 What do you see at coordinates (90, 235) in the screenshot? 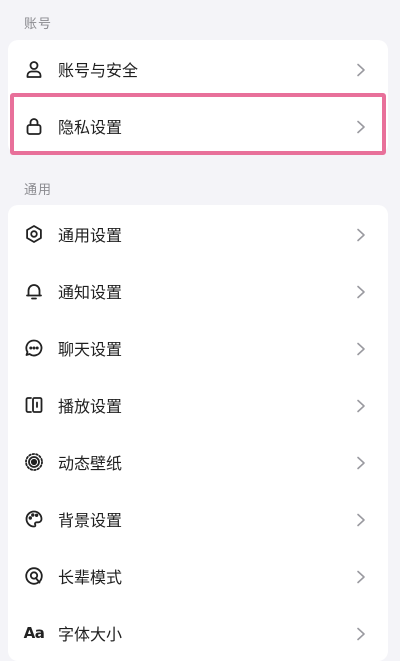
I see `row-label: 通用设置` at bounding box center [90, 235].